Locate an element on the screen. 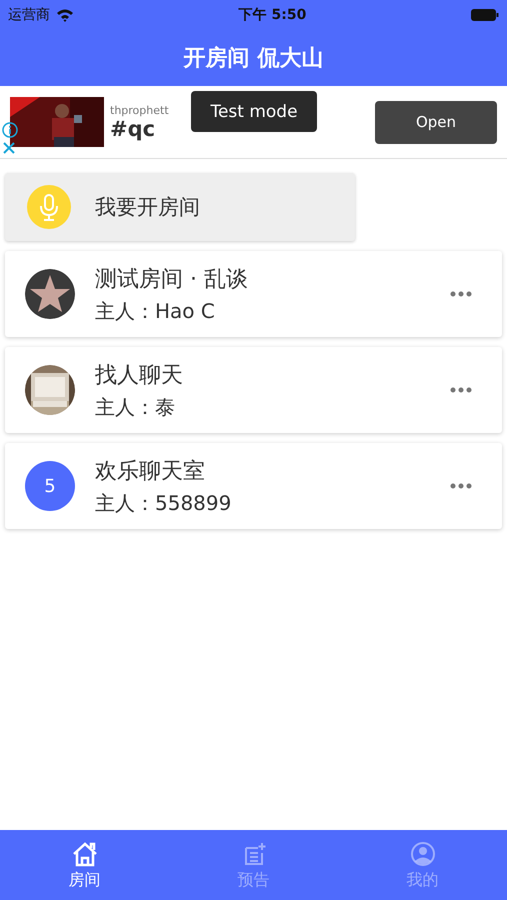 The height and width of the screenshot is (900, 507). ad-banner: thprophett #qc Open Test mode is located at coordinates (253, 122).